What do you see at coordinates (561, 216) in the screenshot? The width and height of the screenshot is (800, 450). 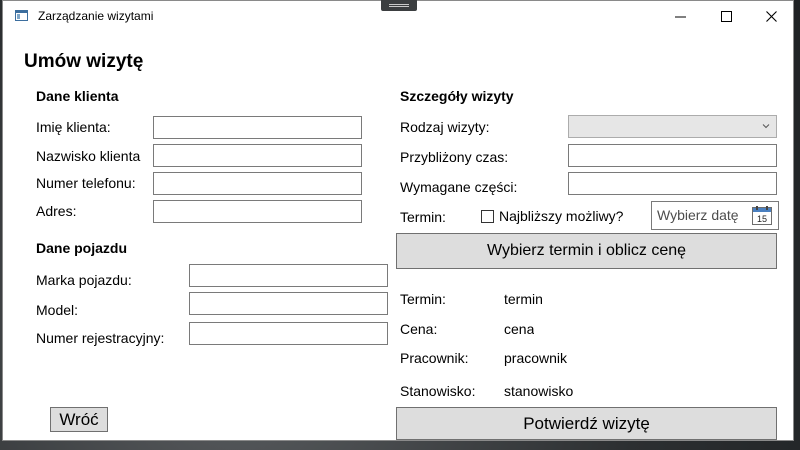 I see `nearest-available-label: Najbliższy możliwy?` at bounding box center [561, 216].